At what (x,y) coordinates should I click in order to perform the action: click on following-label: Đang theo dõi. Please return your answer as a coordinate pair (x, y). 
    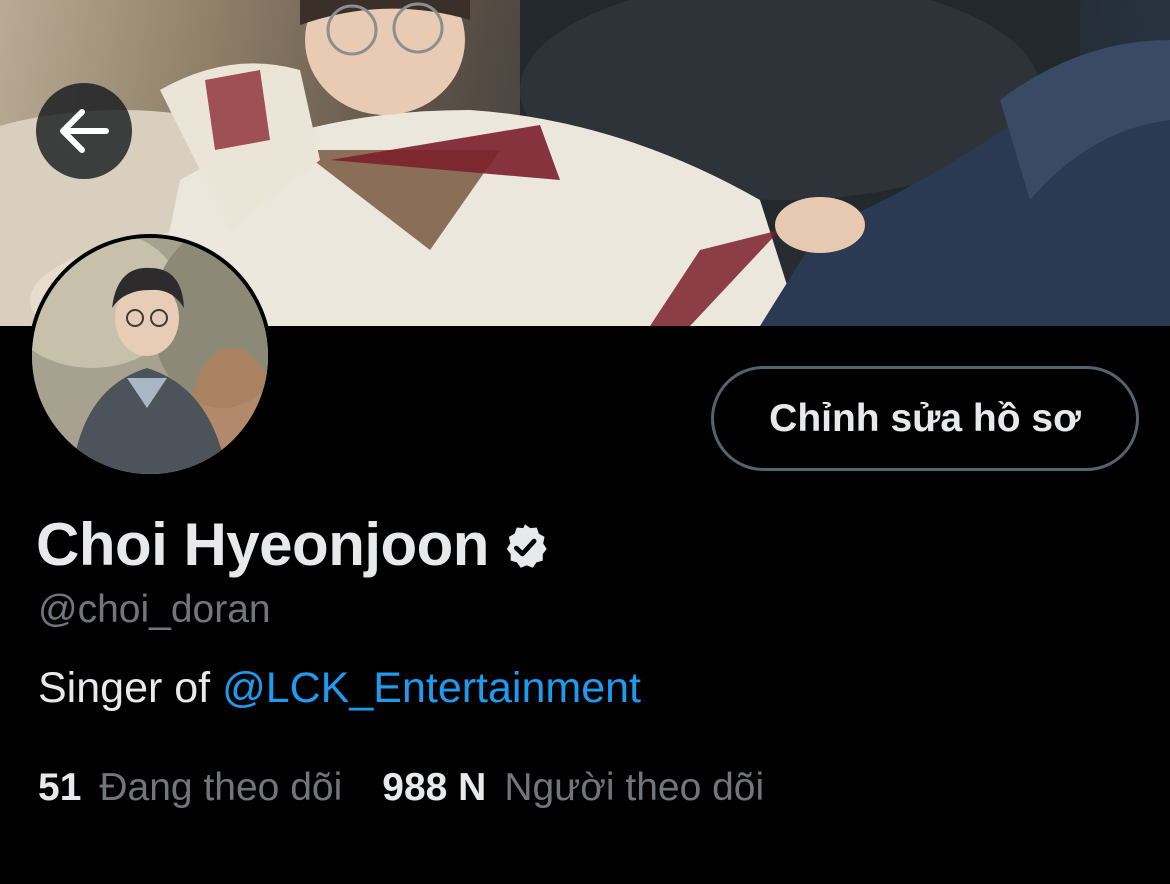
    Looking at the image, I should click on (221, 787).